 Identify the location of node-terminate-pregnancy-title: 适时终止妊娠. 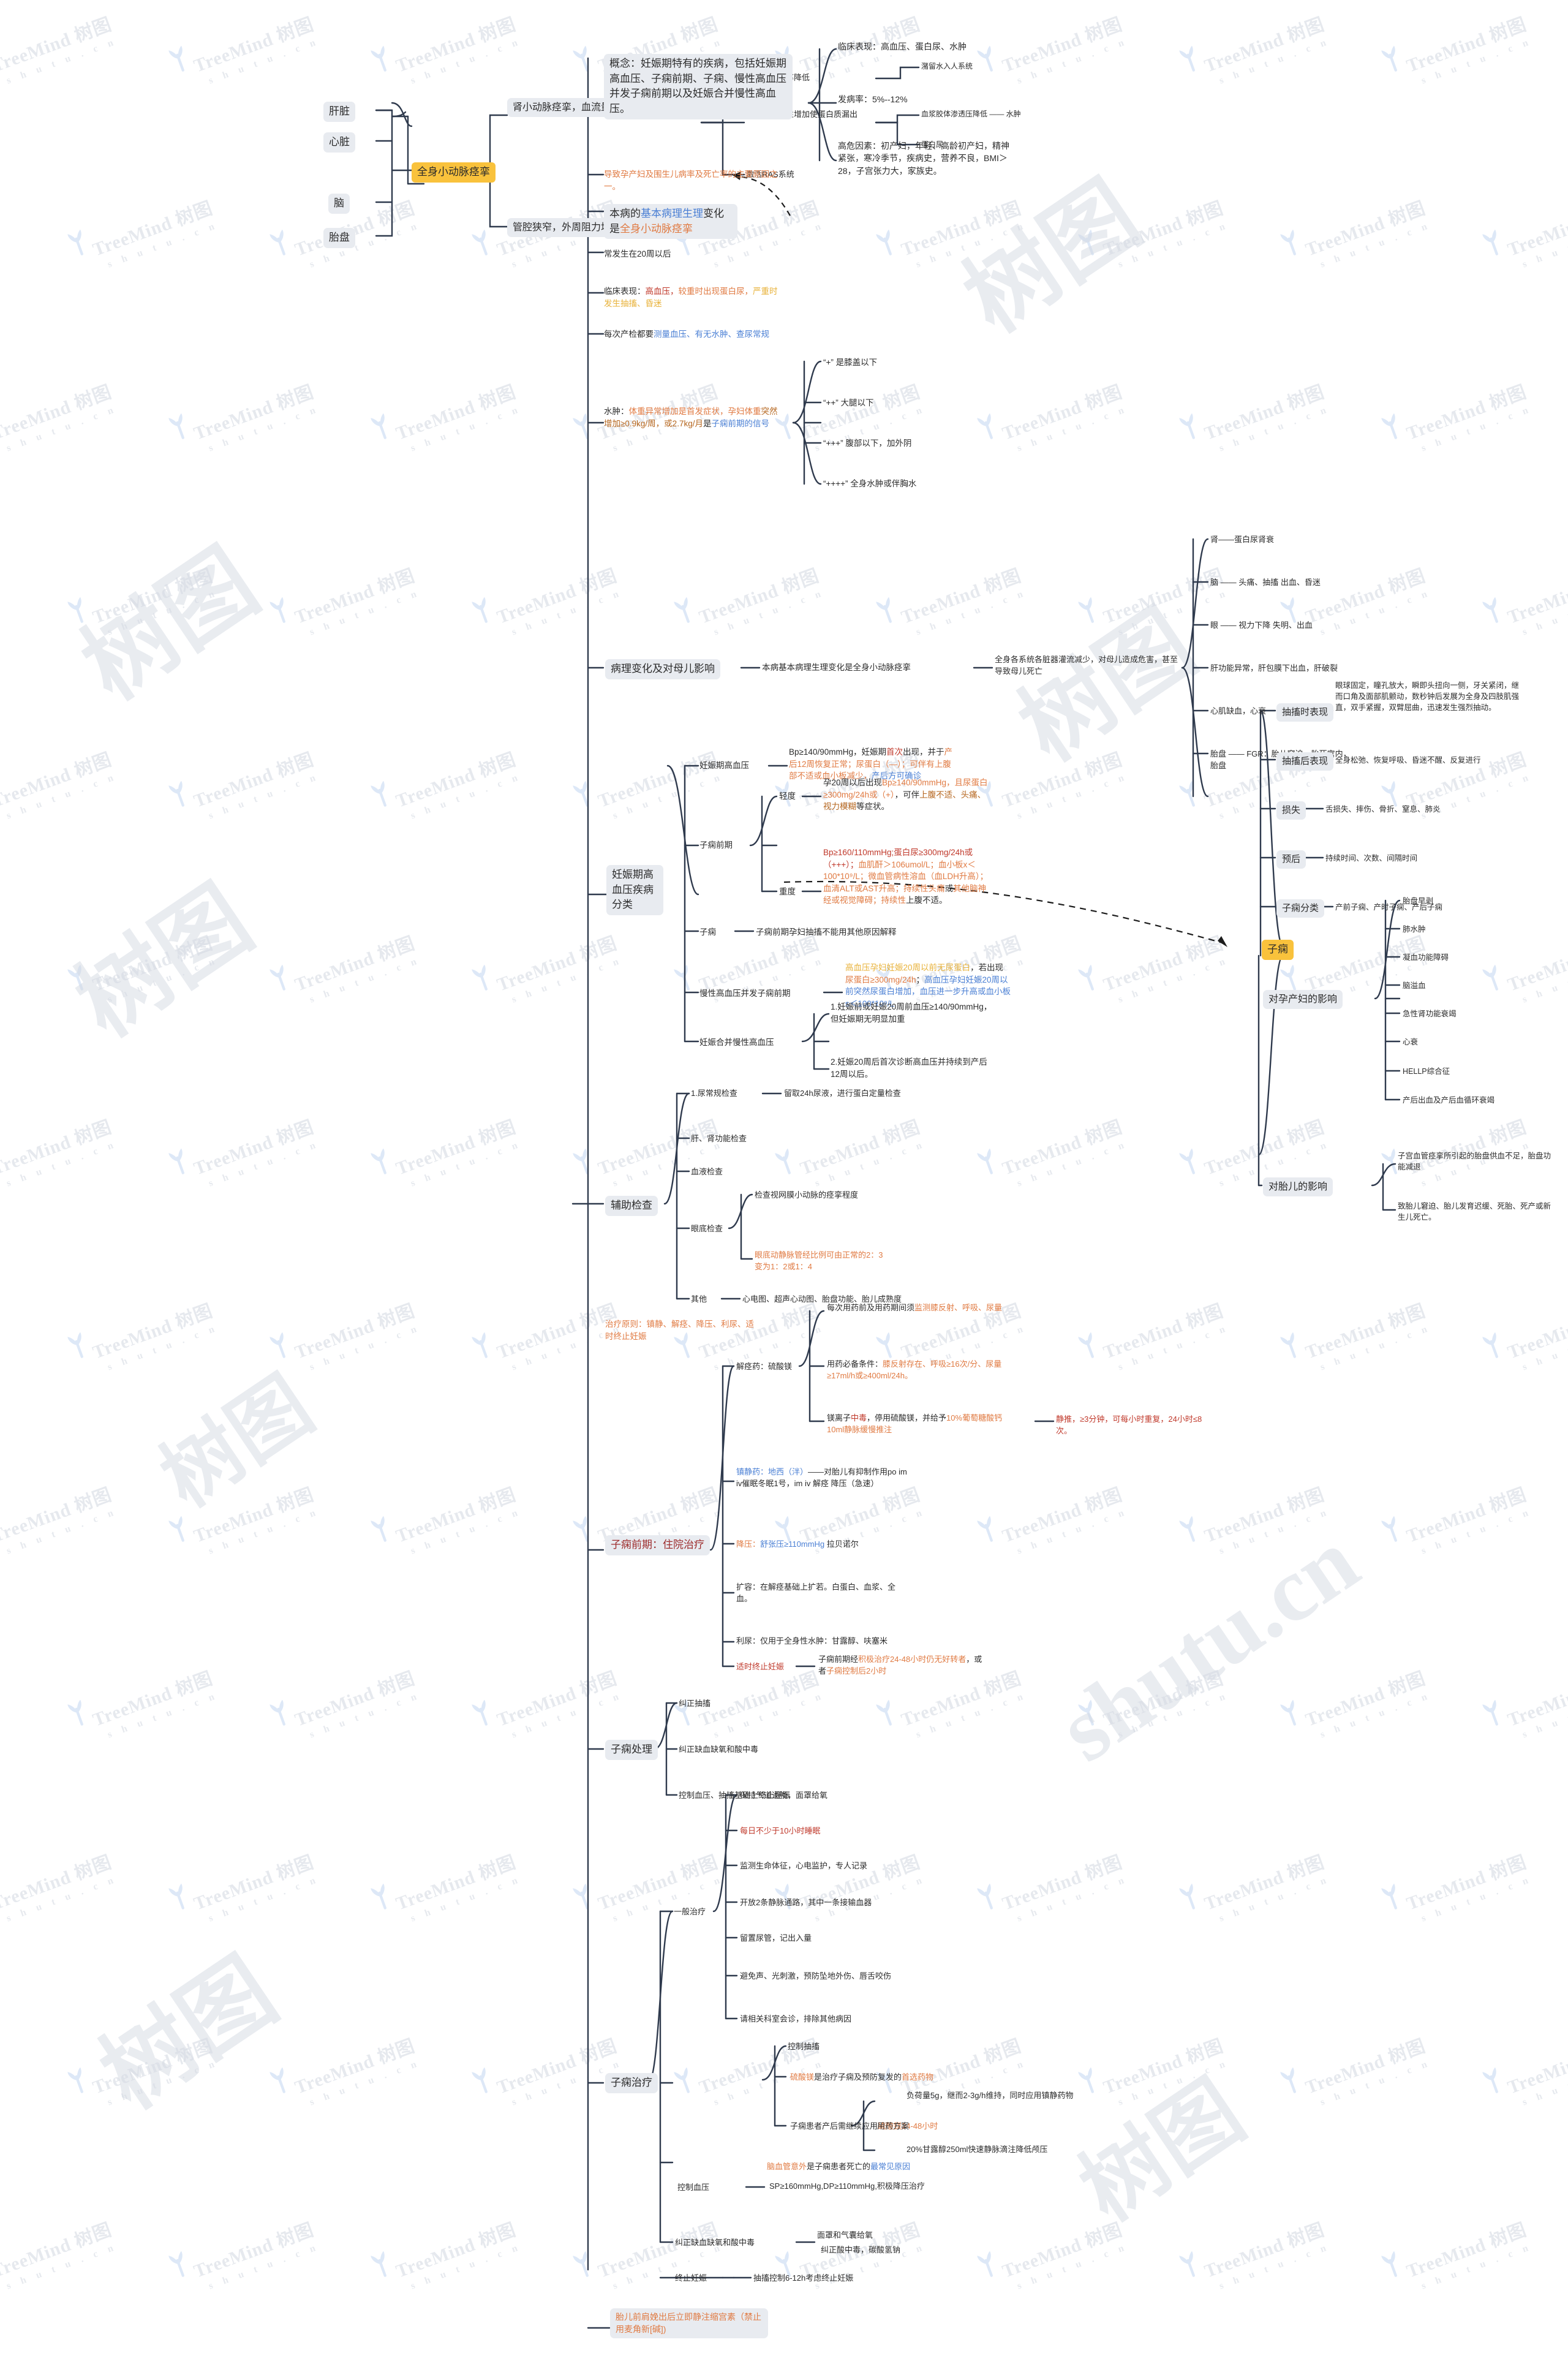
(760, 1667).